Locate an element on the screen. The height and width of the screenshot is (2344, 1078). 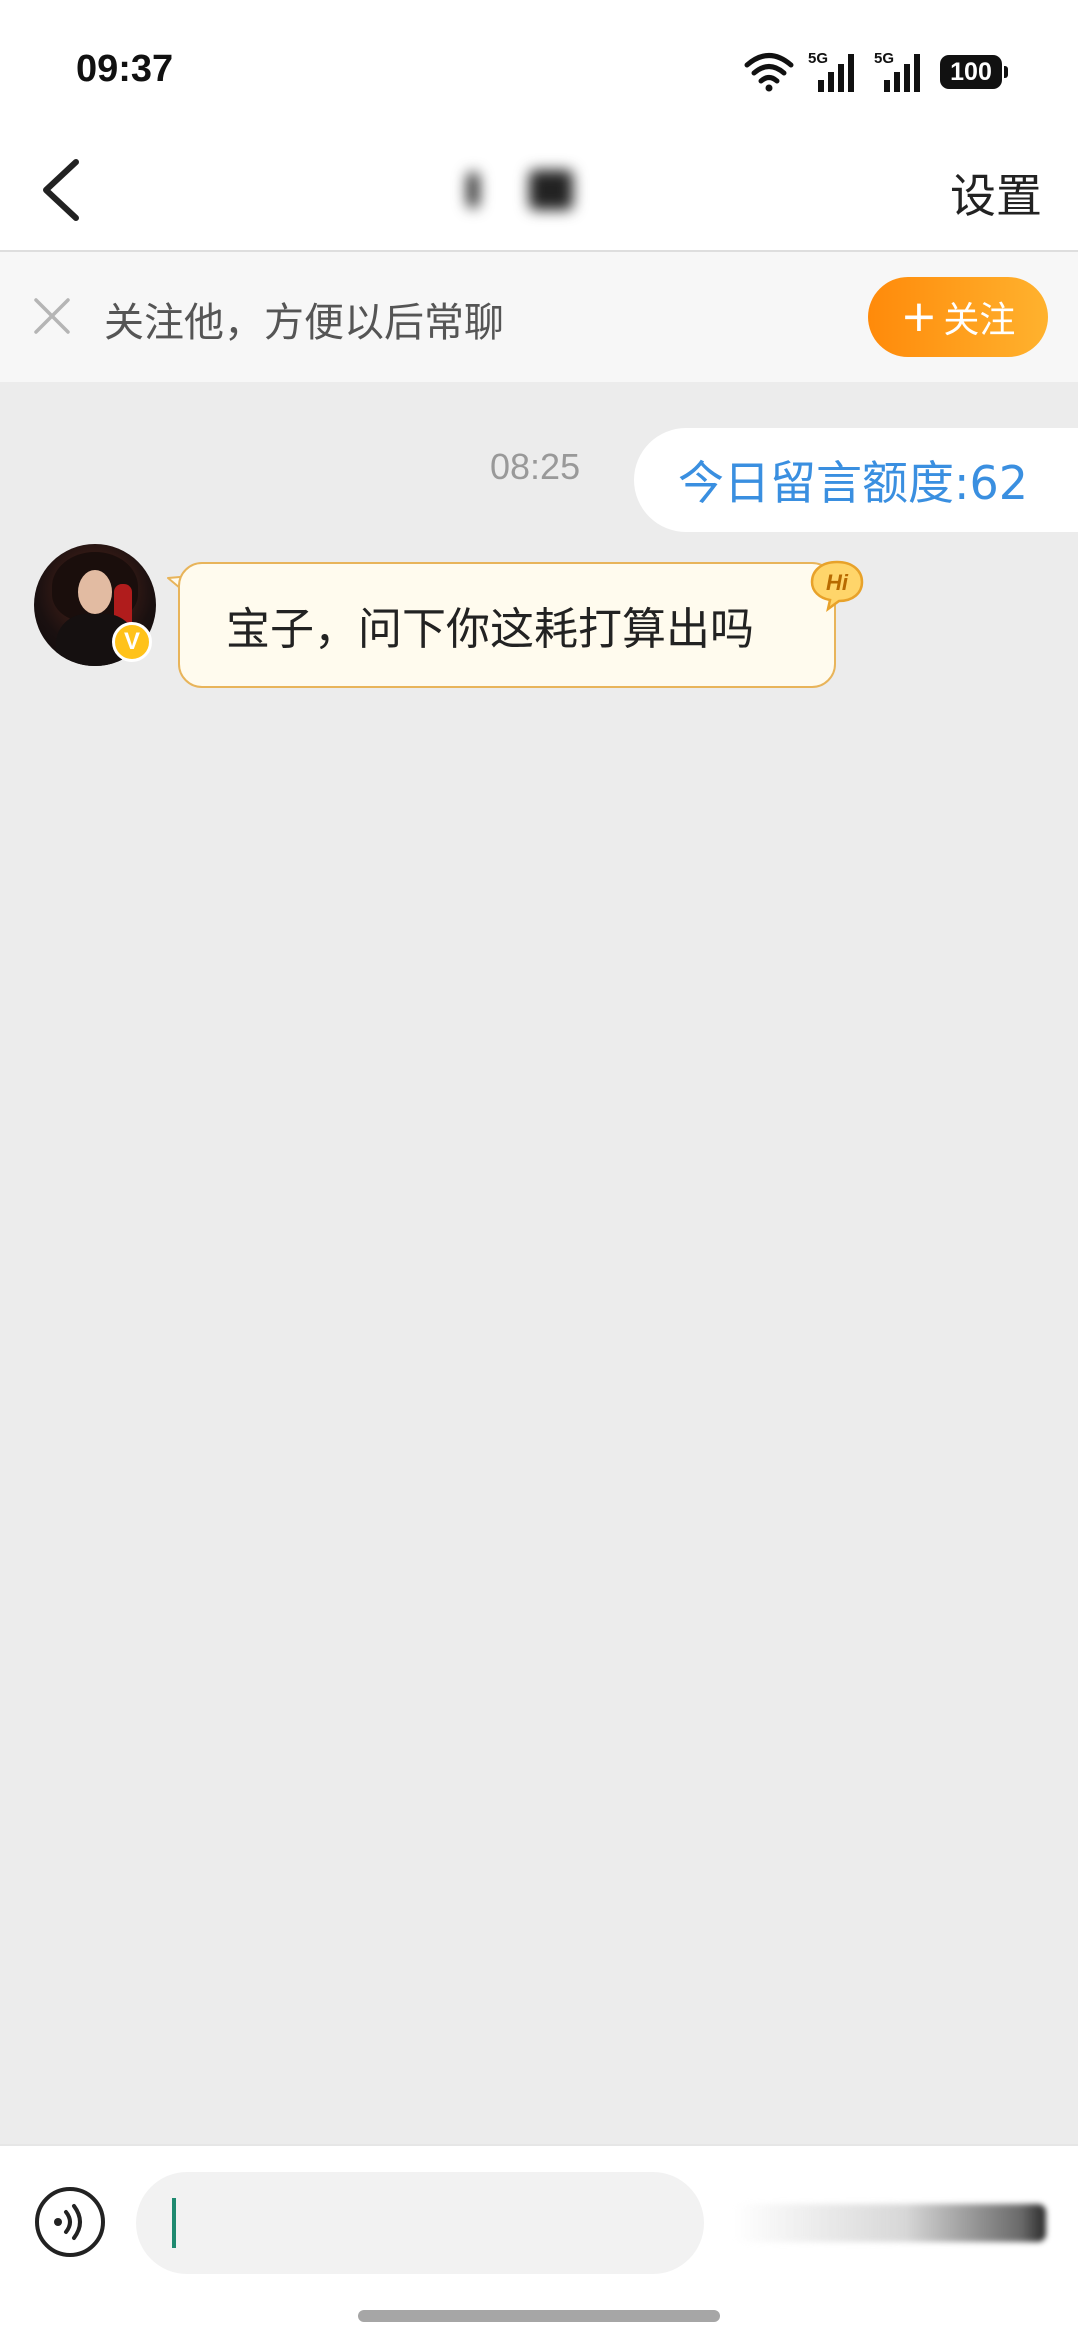
close-icon is located at coordinates (52, 316).